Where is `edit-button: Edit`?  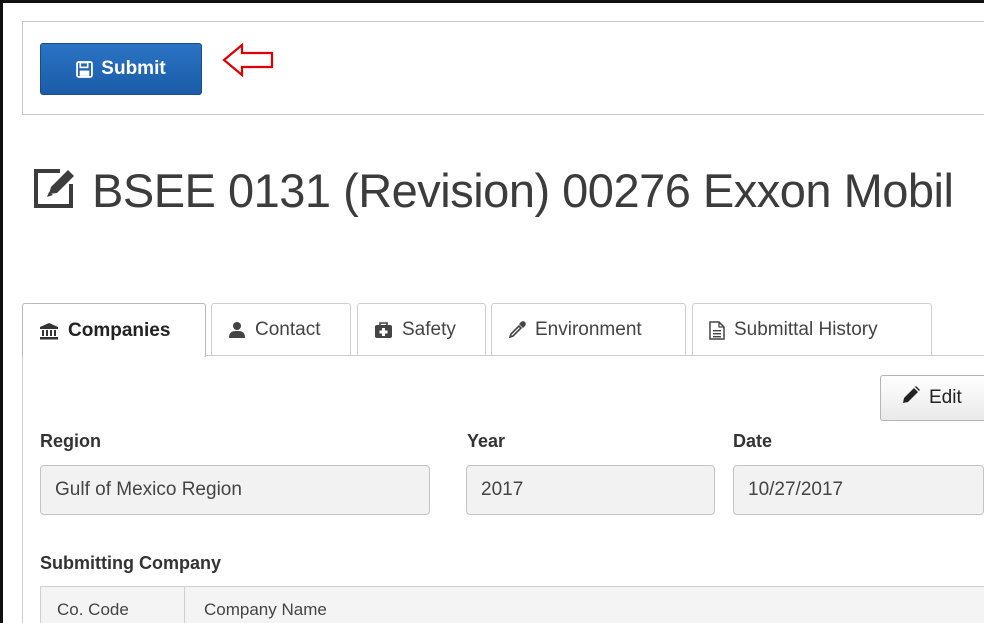
edit-button: Edit is located at coordinates (932, 398).